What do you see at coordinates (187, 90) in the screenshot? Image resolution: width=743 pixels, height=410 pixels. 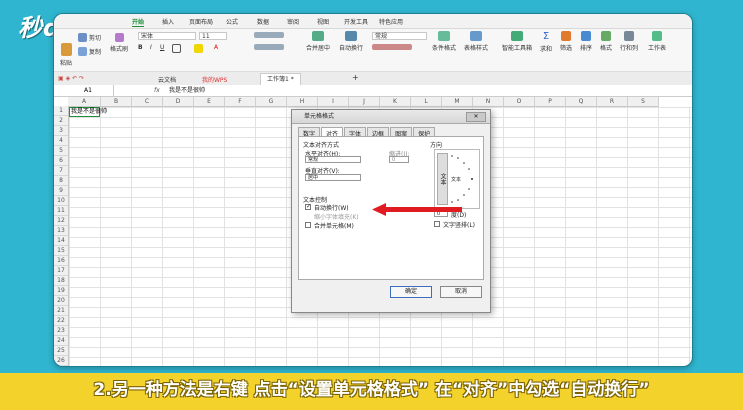 I see `formula-input: 我是不是很帅` at bounding box center [187, 90].